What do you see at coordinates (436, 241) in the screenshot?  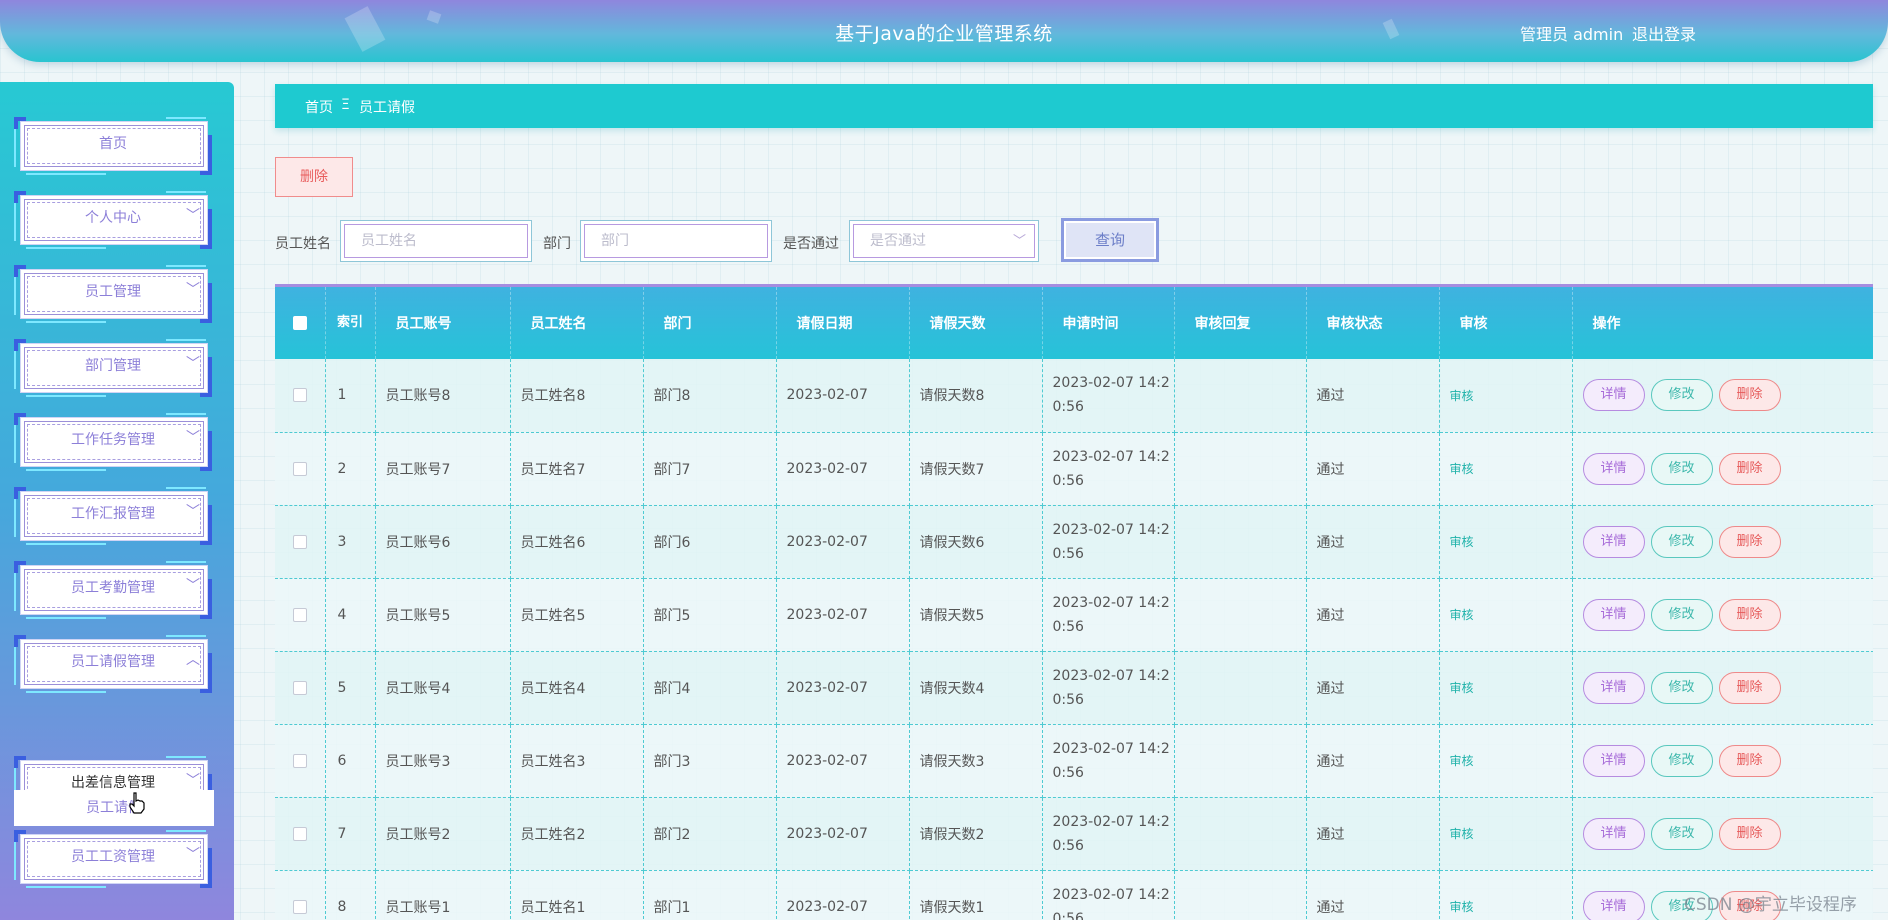 I see `name-search-input: 员工姓名` at bounding box center [436, 241].